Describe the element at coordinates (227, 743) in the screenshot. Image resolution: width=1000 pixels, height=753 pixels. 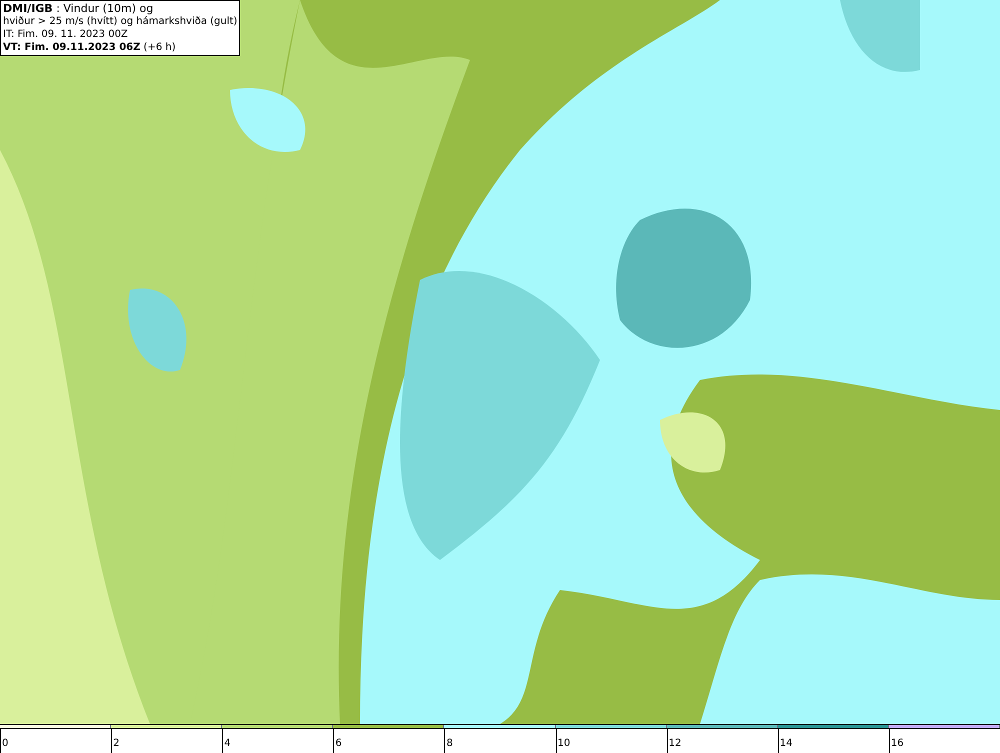
I see `legend-label: 4` at that location.